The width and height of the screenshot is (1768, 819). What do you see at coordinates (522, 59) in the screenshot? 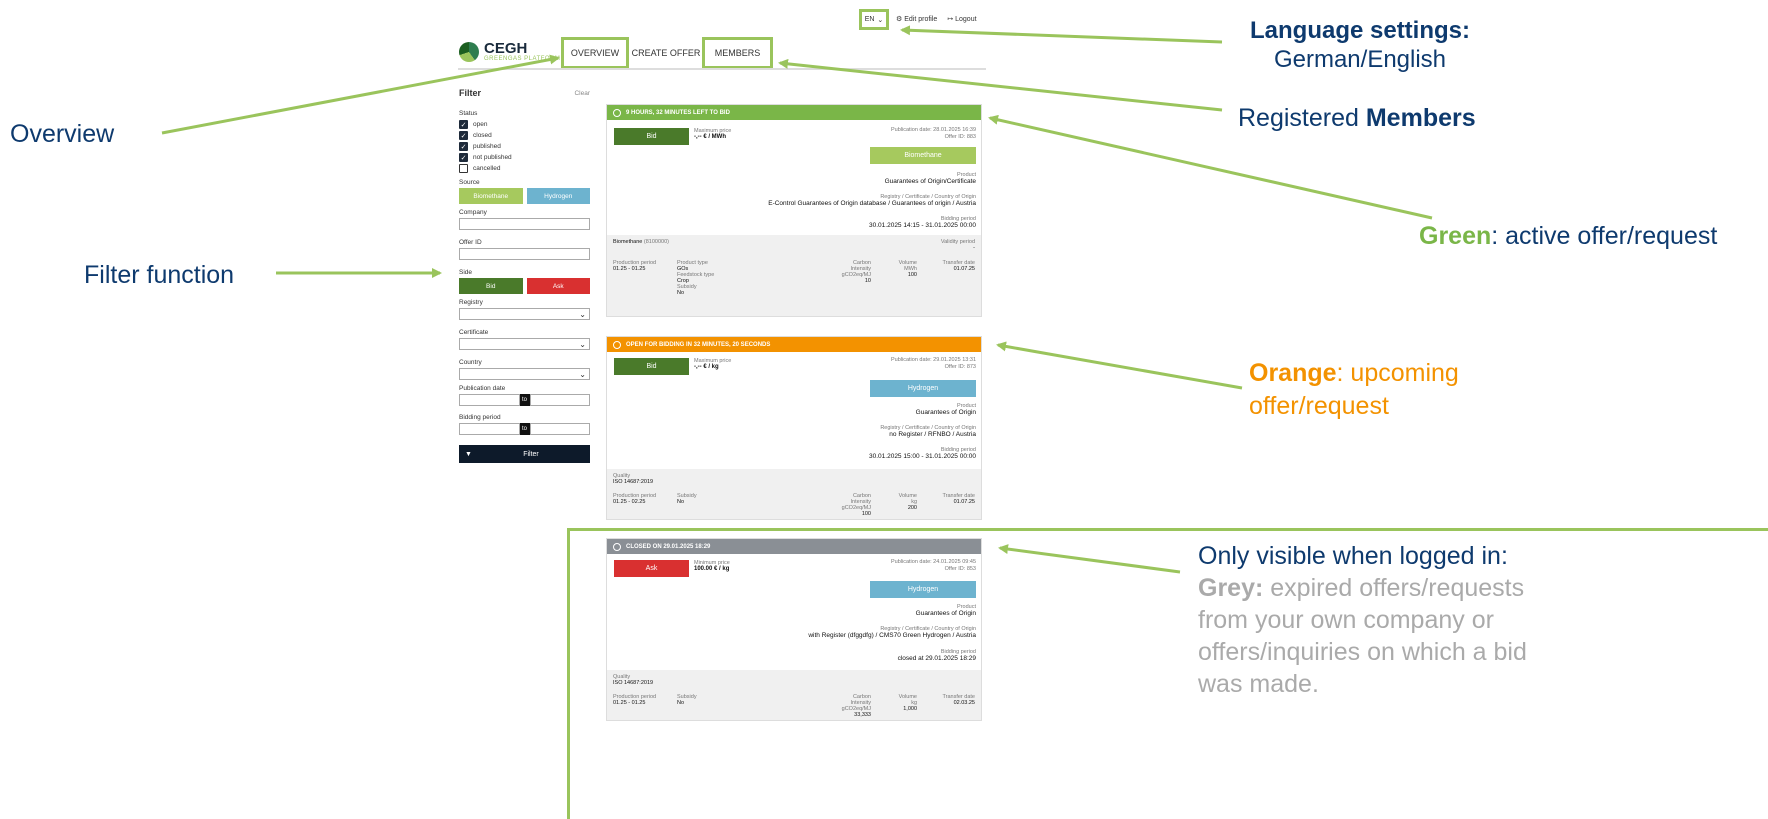
I see `logo-subtitle: GREENGAS PLATFORM` at bounding box center [522, 59].